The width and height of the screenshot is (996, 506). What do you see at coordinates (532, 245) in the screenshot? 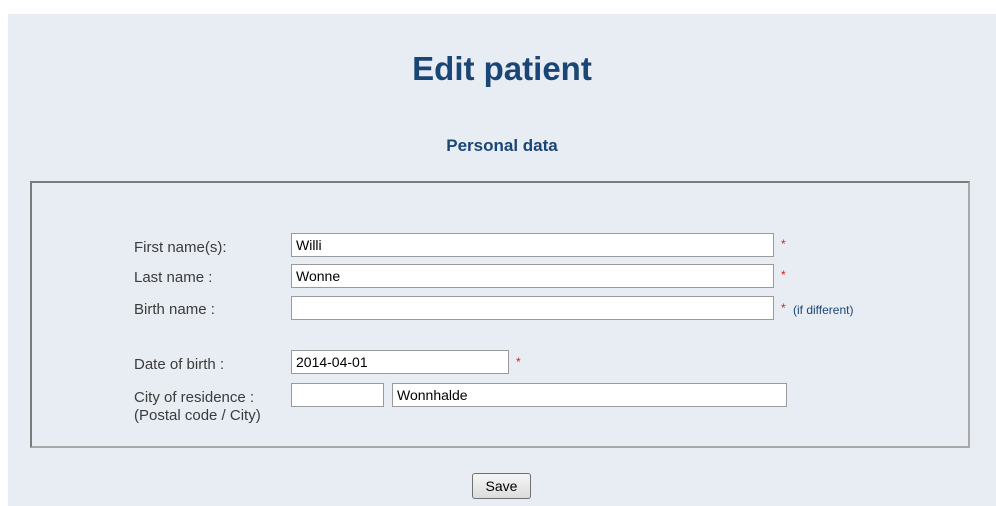
I see `first-name-field` at bounding box center [532, 245].